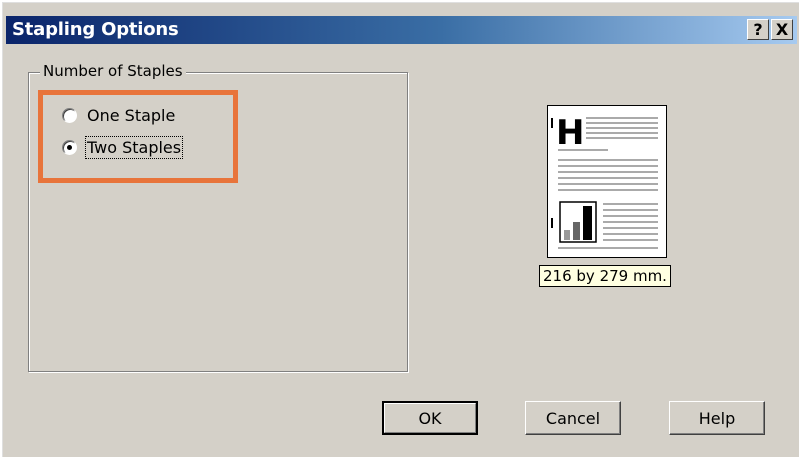 The width and height of the screenshot is (799, 457). I want to click on title-help-button: ?, so click(758, 29).